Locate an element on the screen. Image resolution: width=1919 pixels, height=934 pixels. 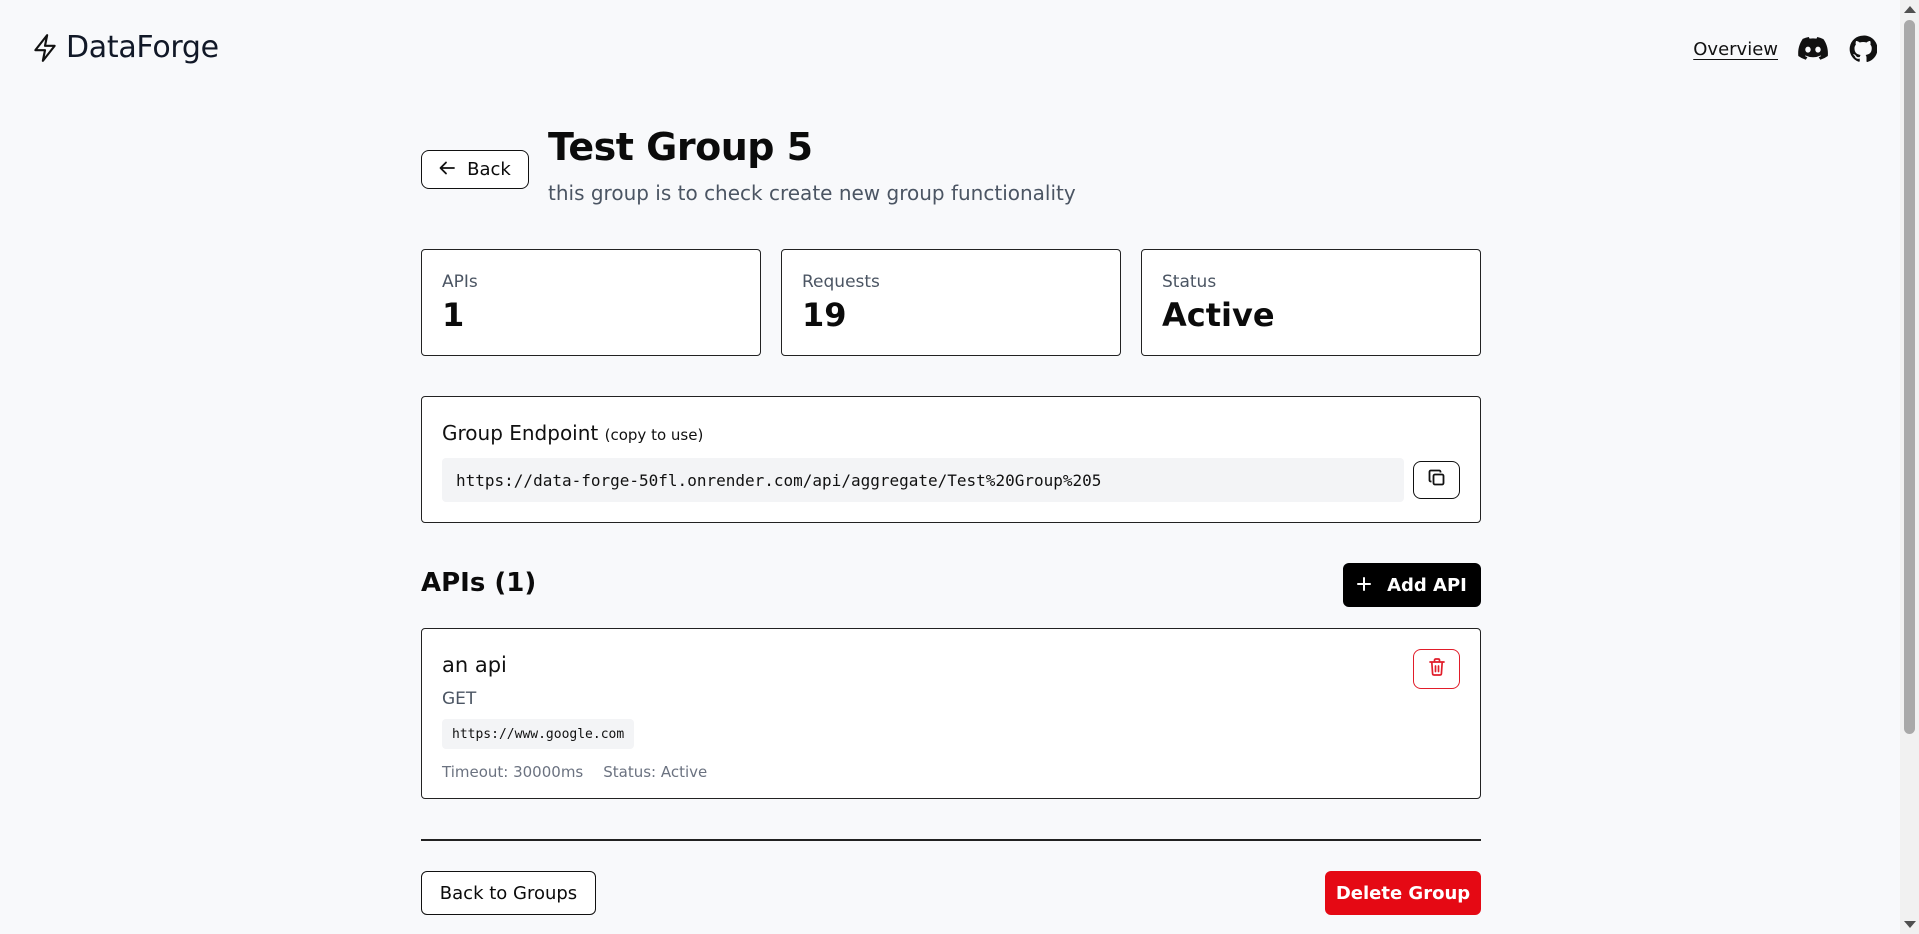
copy-button is located at coordinates (1436, 480).